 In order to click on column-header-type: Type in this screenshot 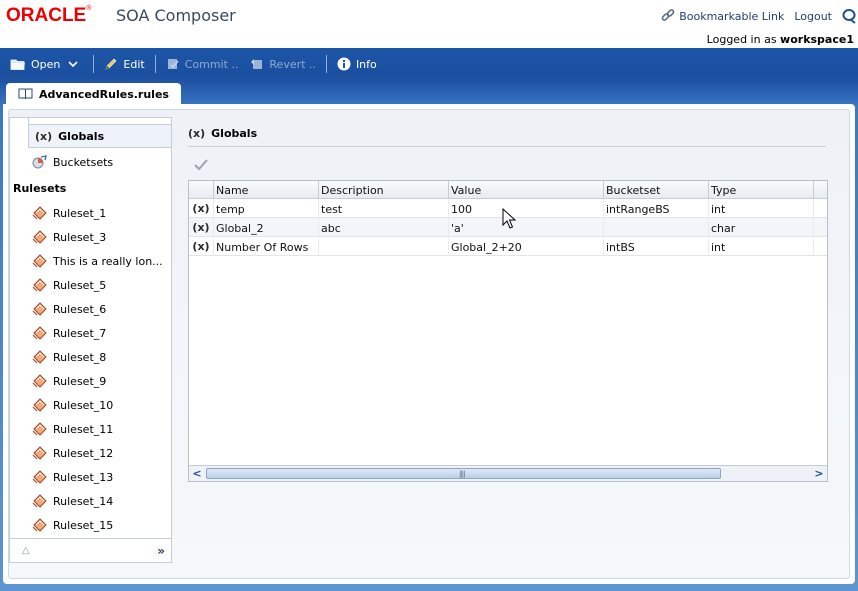, I will do `click(761, 190)`.